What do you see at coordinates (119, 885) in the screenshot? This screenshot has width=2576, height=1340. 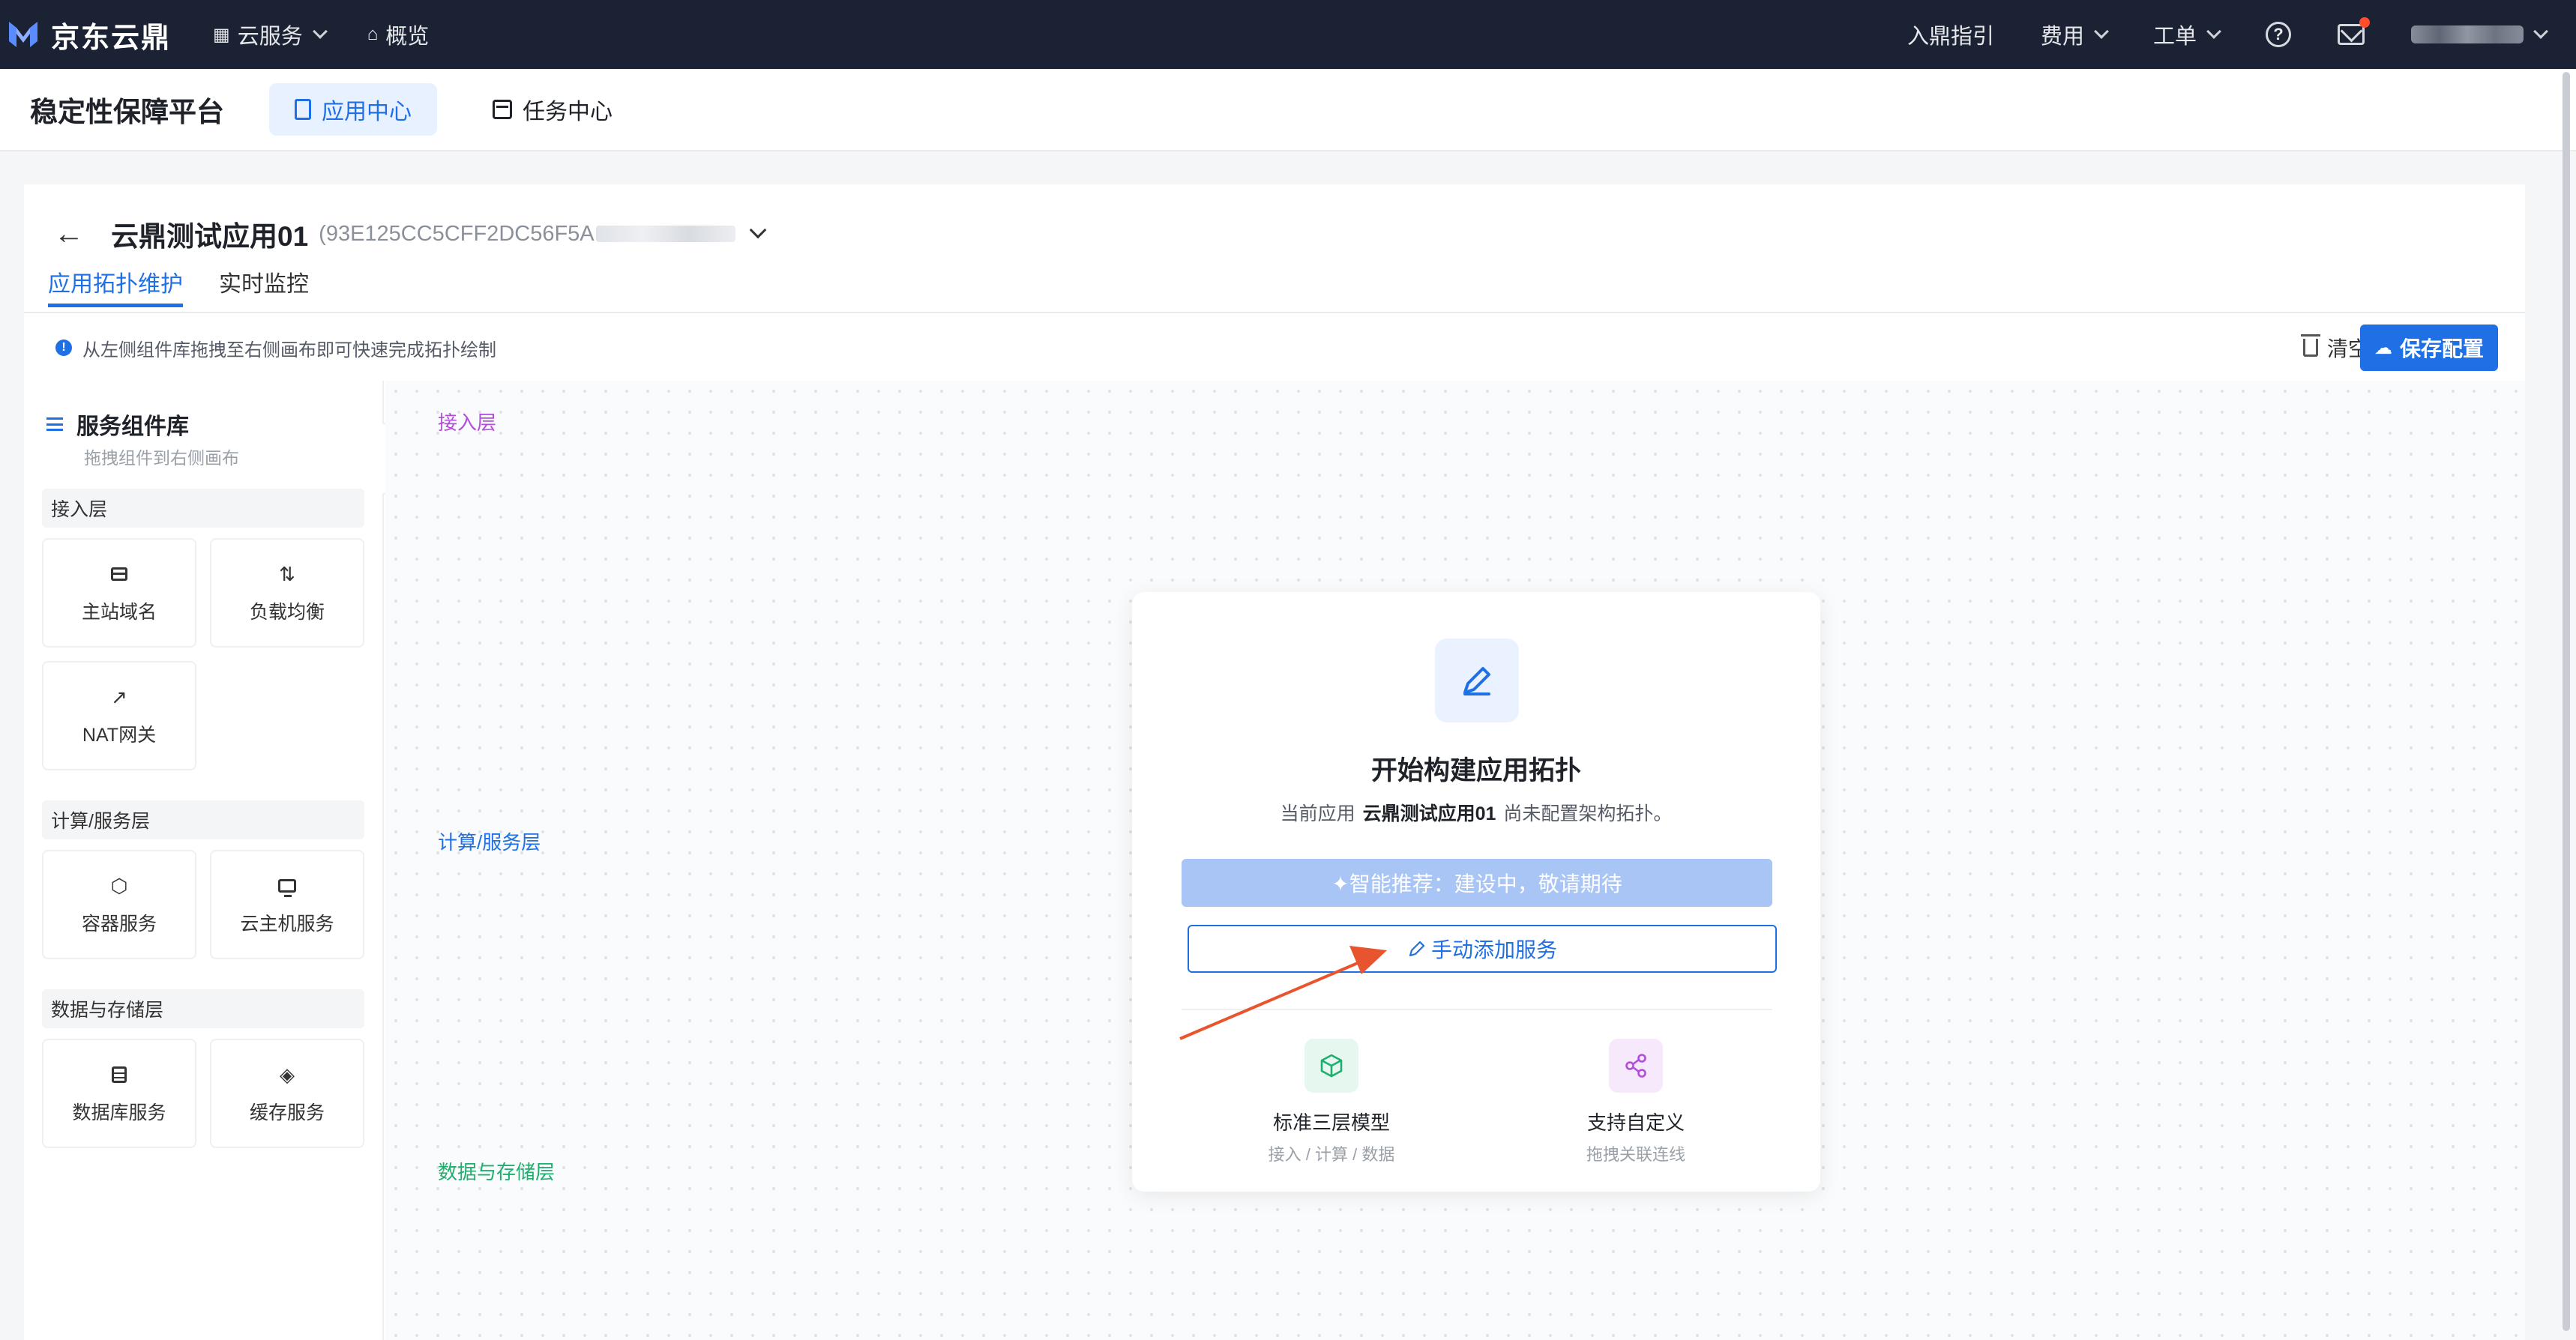 I see `cube-icon: ⬡` at bounding box center [119, 885].